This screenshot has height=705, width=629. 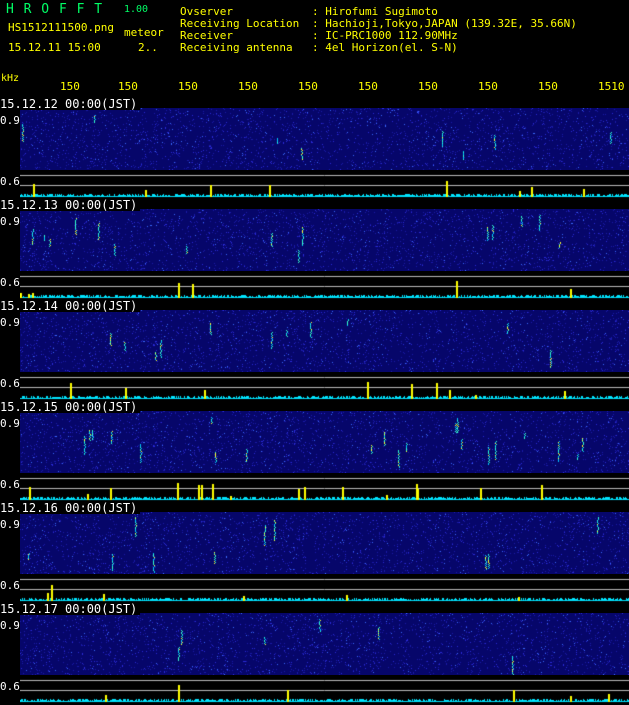 What do you see at coordinates (55, 9) in the screenshot?
I see `app-logo: H R O F F T` at bounding box center [55, 9].